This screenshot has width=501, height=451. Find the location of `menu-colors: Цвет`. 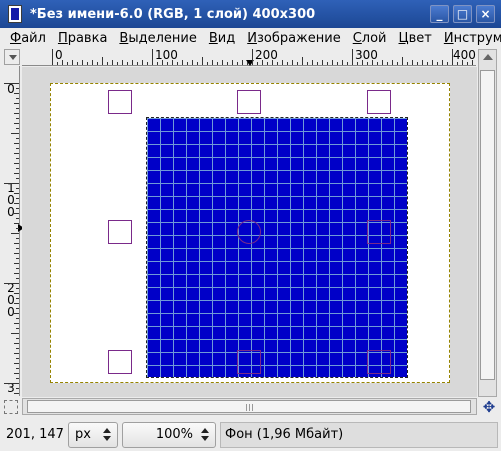

menu-colors: Цвет is located at coordinates (415, 38).